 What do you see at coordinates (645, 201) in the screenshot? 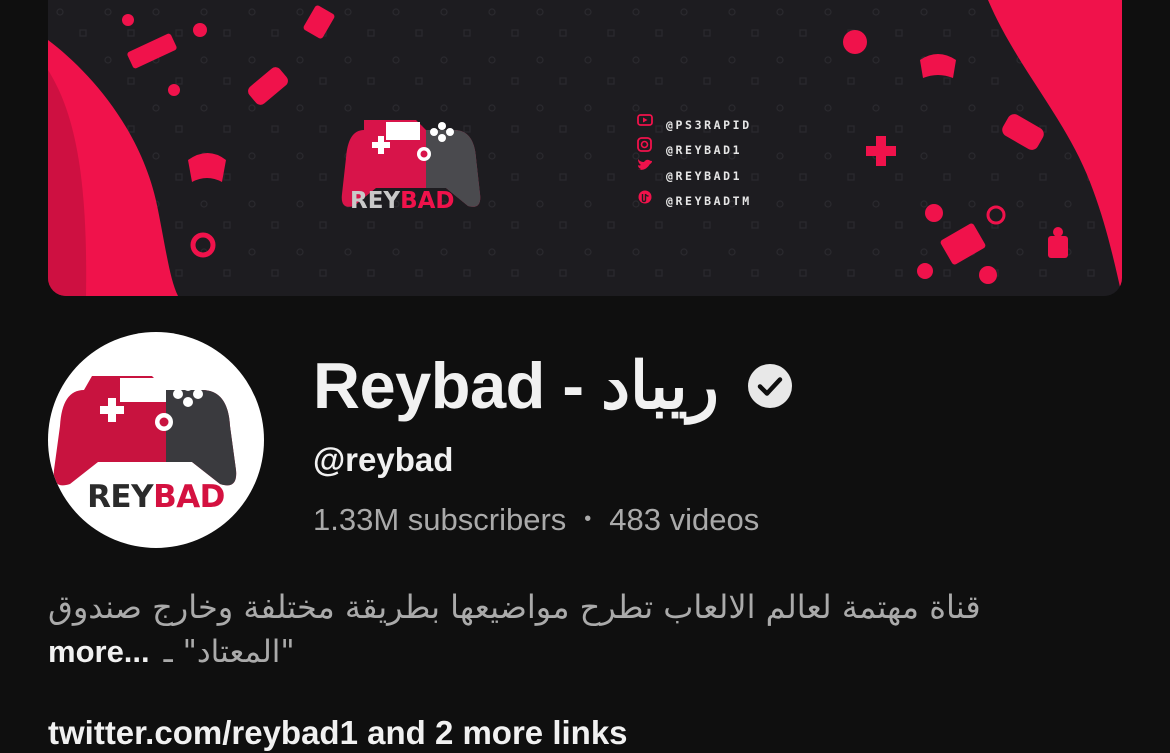
I see `tiktok-icon` at bounding box center [645, 201].